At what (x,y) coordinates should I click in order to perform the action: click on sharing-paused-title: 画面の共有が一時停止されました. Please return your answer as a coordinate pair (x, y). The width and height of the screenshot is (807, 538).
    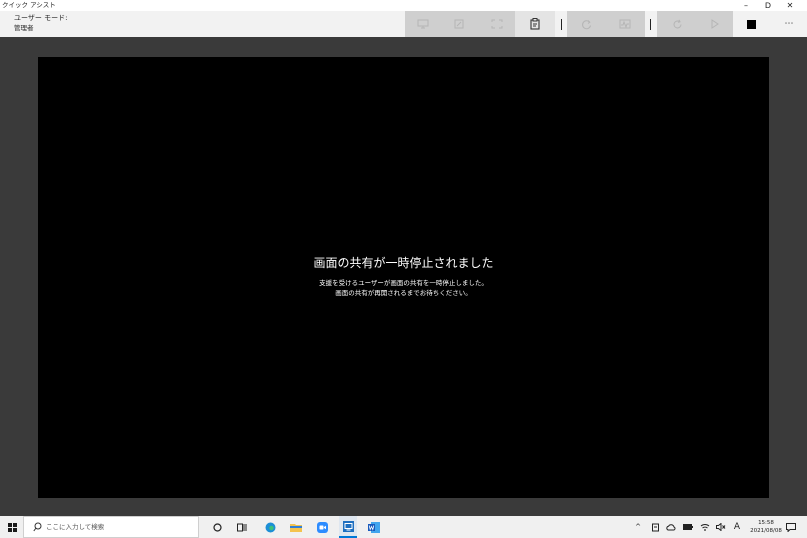
    Looking at the image, I should click on (403, 263).